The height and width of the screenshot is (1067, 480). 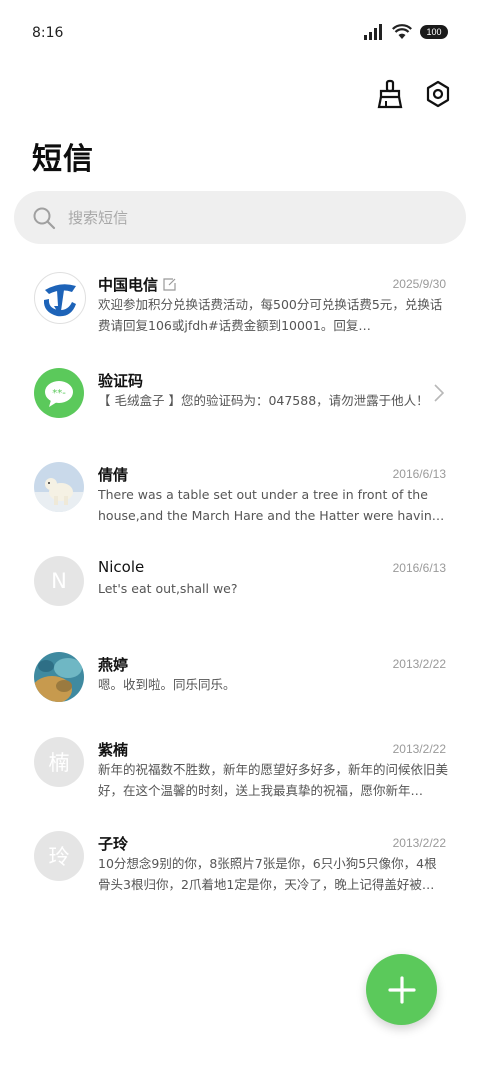 What do you see at coordinates (373, 32) in the screenshot?
I see `signal-icon` at bounding box center [373, 32].